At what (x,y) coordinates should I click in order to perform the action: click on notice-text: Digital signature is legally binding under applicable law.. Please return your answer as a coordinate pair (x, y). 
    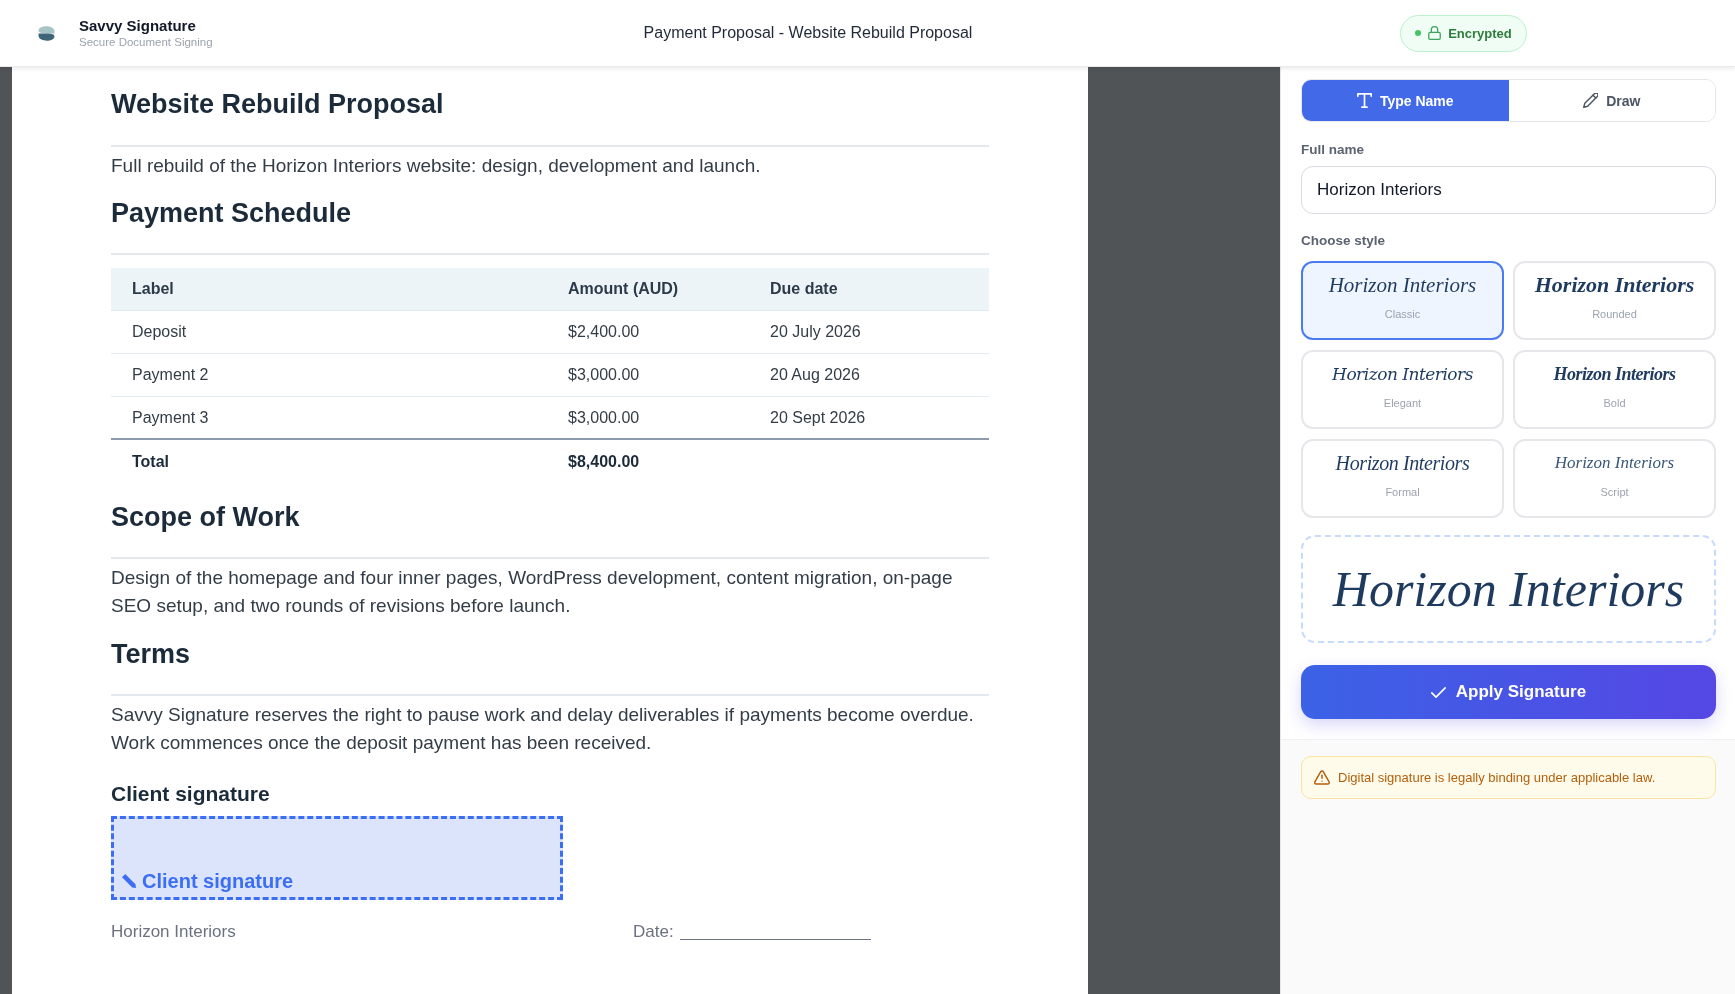
    Looking at the image, I should click on (1497, 777).